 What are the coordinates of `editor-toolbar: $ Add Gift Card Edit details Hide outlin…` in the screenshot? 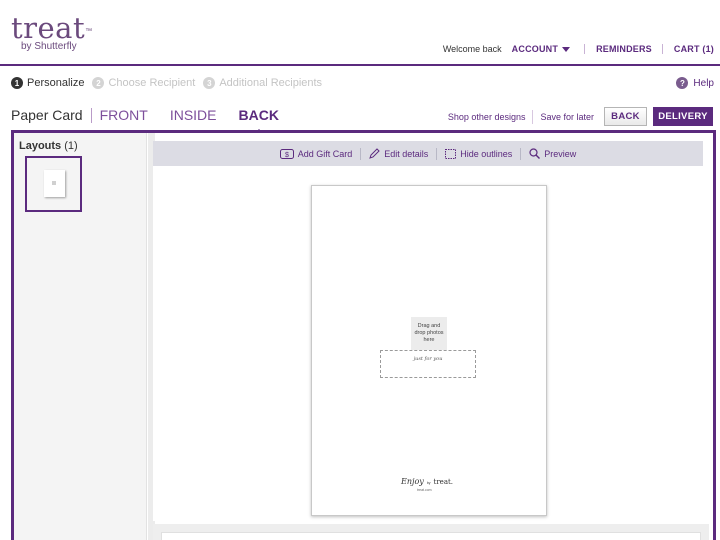 It's located at (428, 156).